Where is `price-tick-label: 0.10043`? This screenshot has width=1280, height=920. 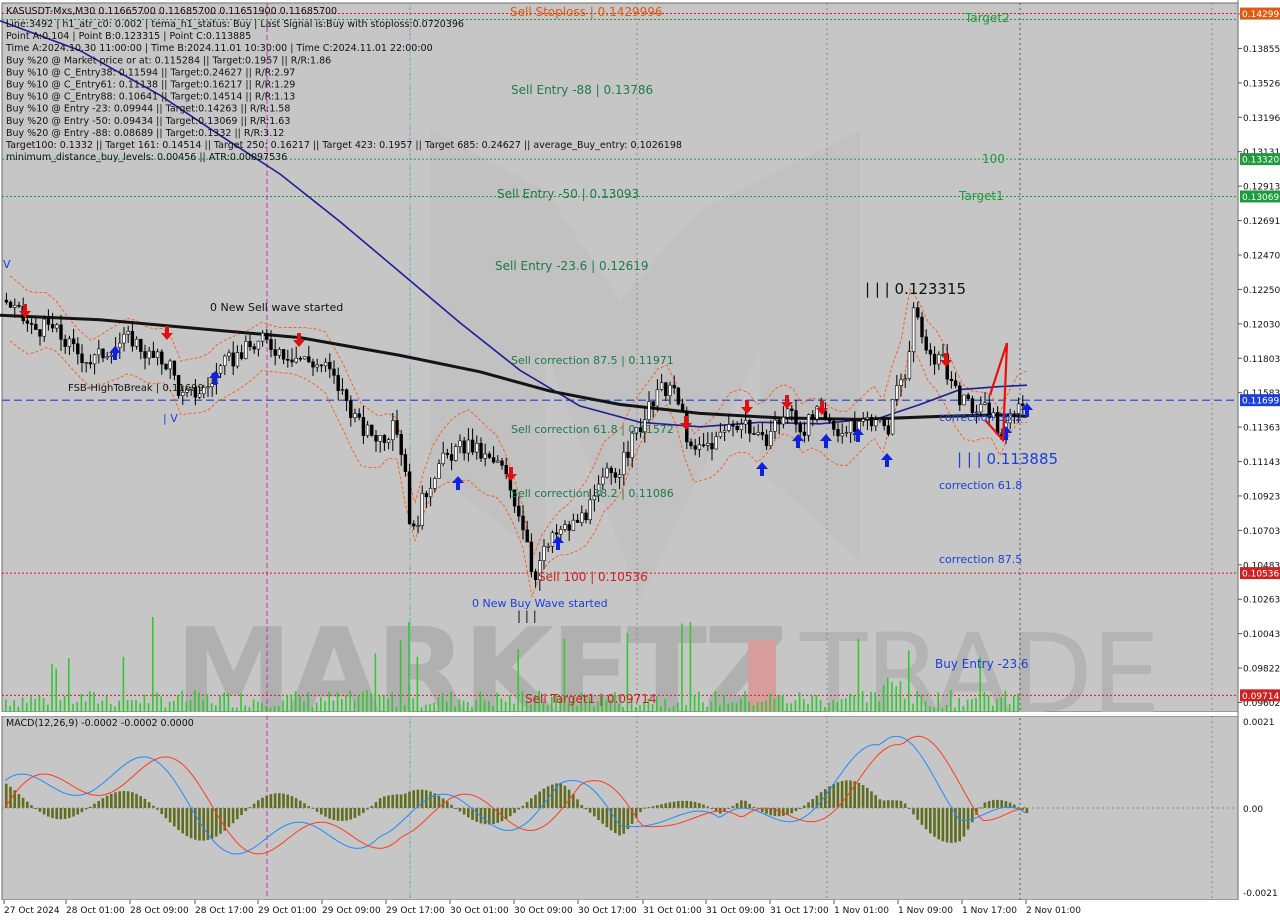
price-tick-label: 0.10043 is located at coordinates (1261, 635).